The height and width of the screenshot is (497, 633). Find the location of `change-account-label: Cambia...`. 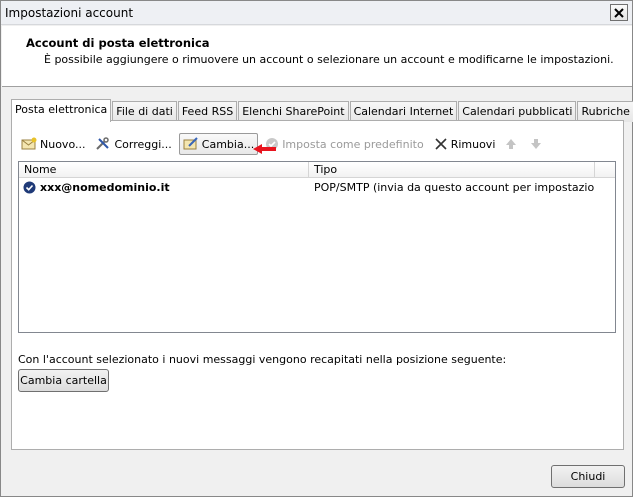

change-account-label: Cambia... is located at coordinates (228, 144).